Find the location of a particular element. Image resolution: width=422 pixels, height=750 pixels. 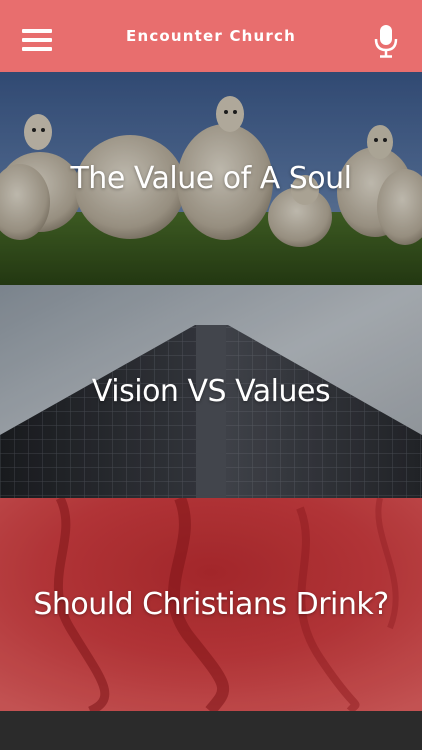

menu-button is located at coordinates (38, 41).